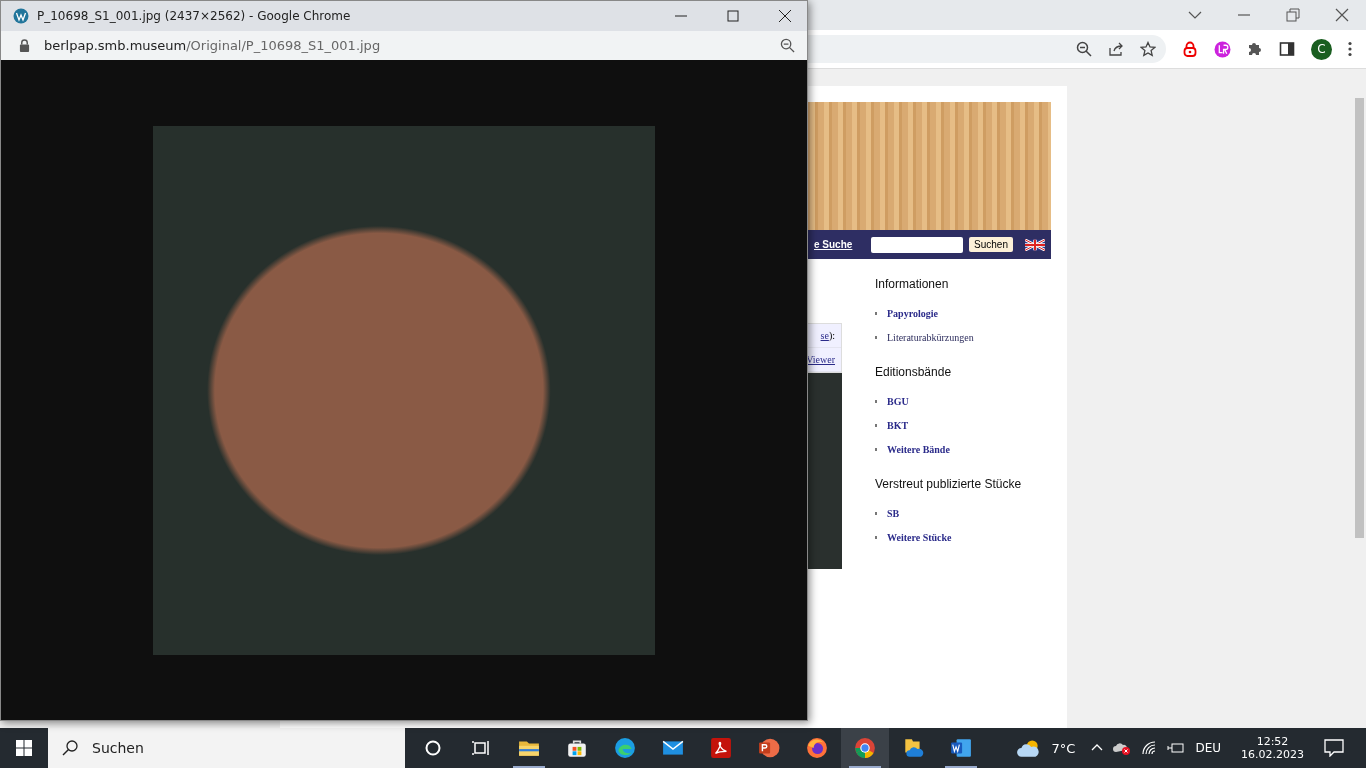 This screenshot has width=1366, height=768. I want to click on language-indicator: DEU, so click(1208, 748).